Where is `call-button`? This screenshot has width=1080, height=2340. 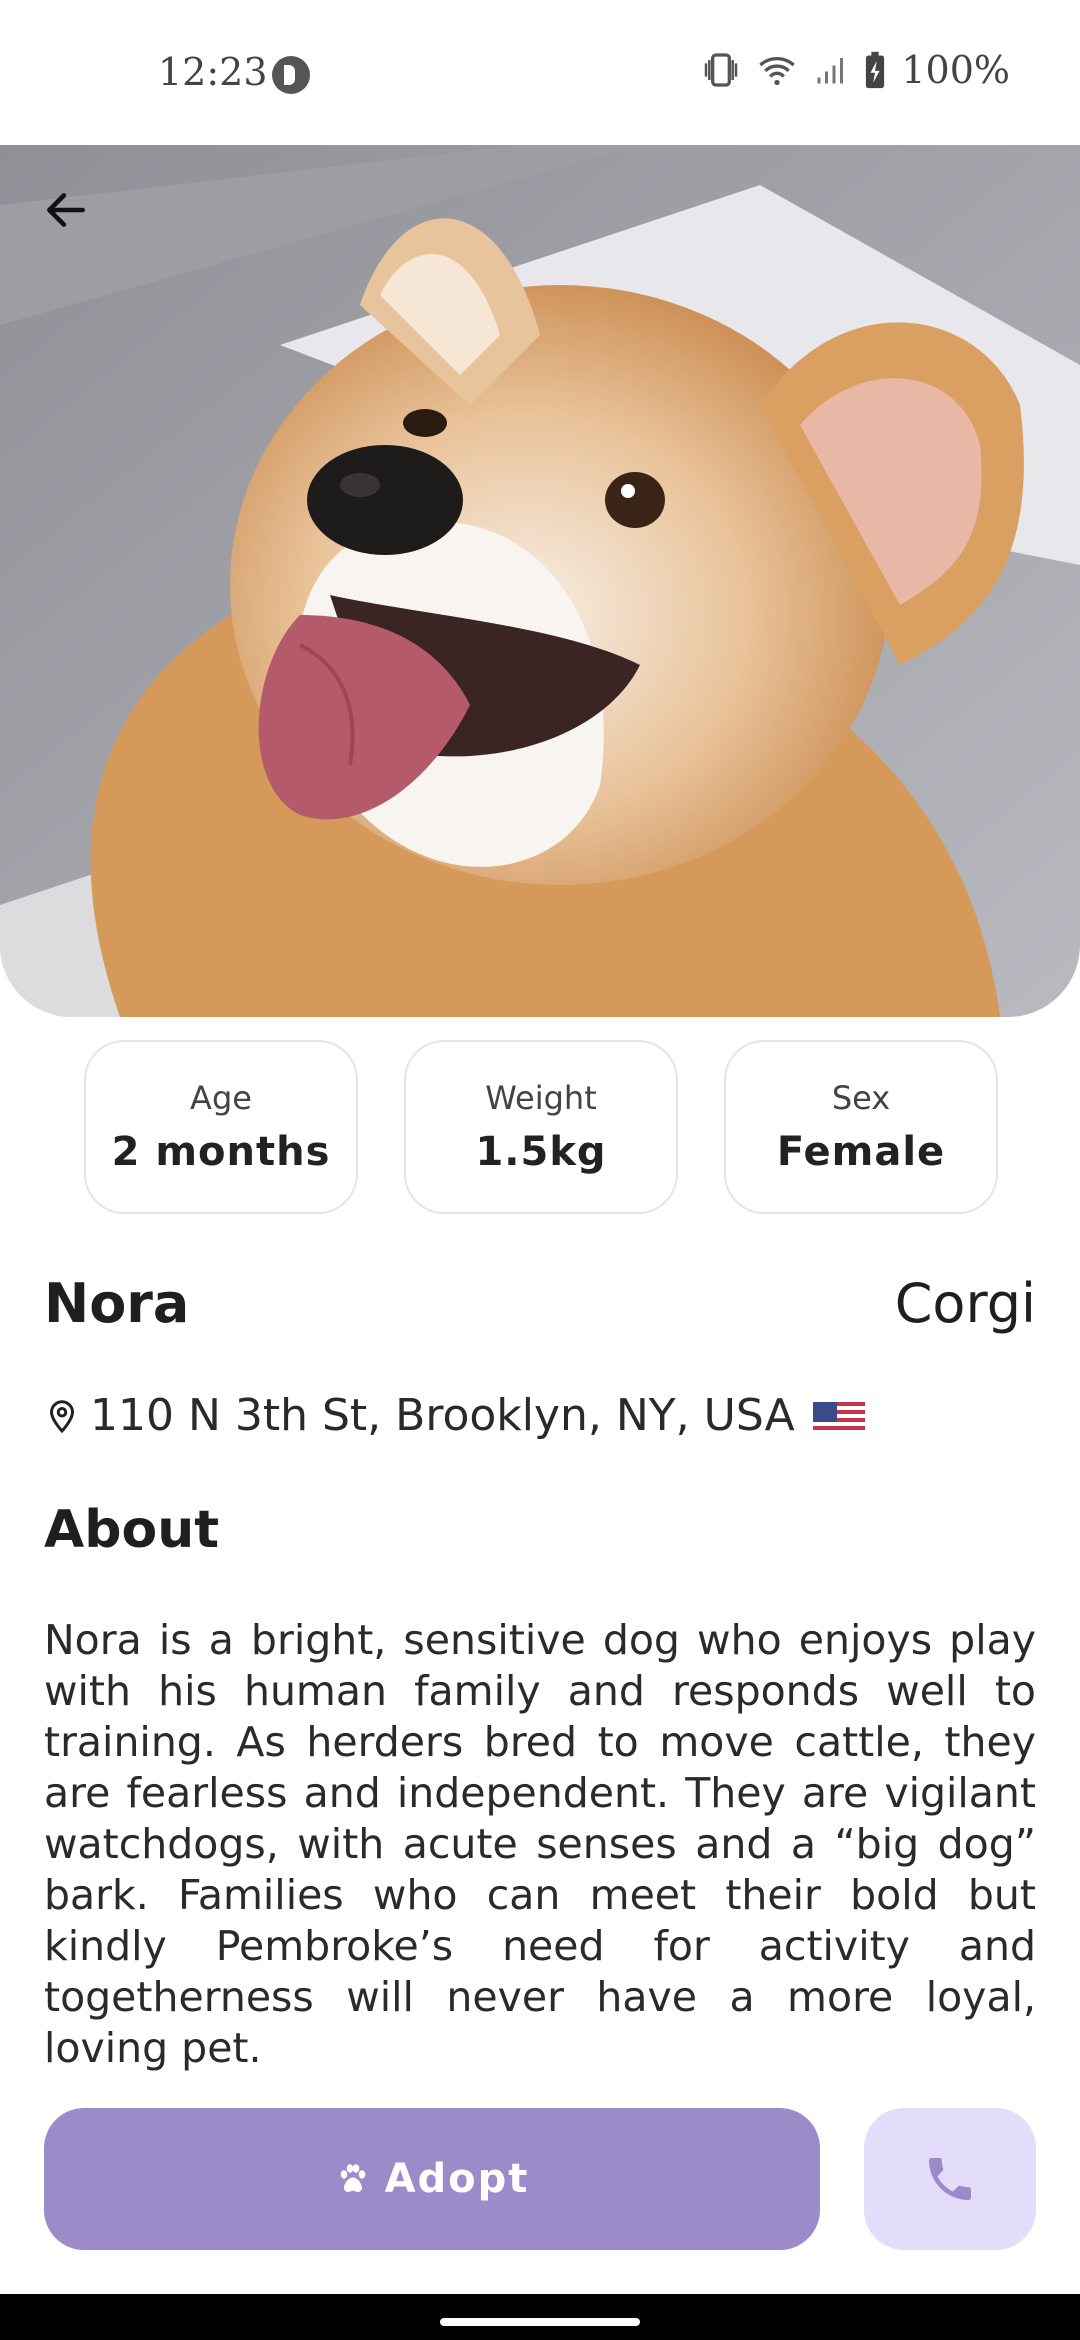
call-button is located at coordinates (950, 2179).